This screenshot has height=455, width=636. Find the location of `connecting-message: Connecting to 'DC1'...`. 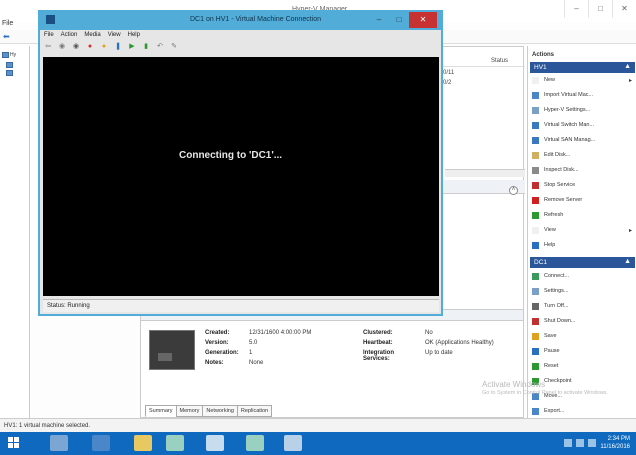

connecting-message: Connecting to 'DC1'... is located at coordinates (231, 155).